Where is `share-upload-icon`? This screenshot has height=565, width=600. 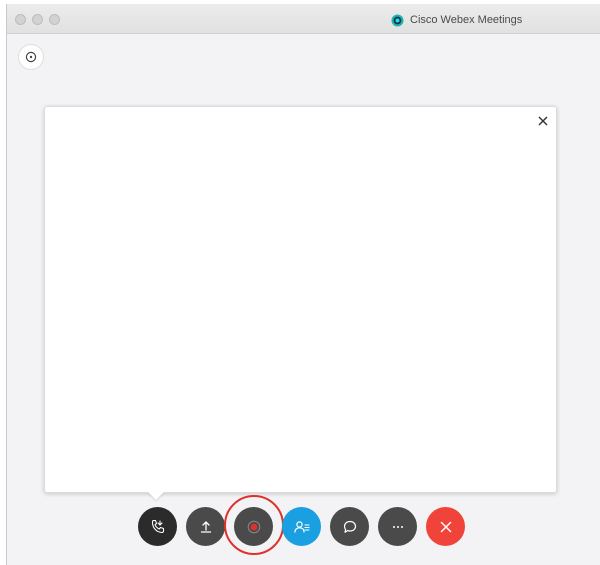 share-upload-icon is located at coordinates (205, 526).